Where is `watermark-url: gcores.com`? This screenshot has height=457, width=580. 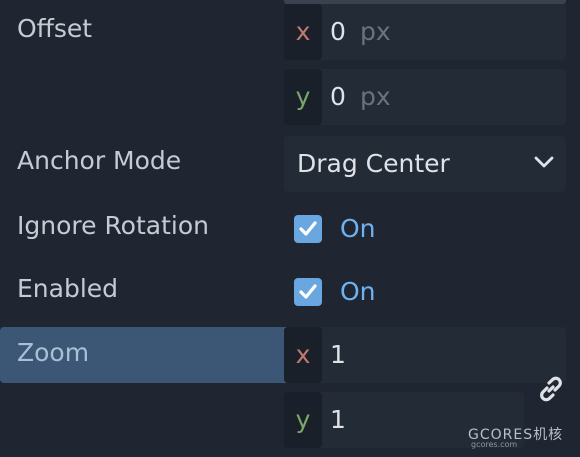
watermark-url: gcores.com is located at coordinates (494, 444).